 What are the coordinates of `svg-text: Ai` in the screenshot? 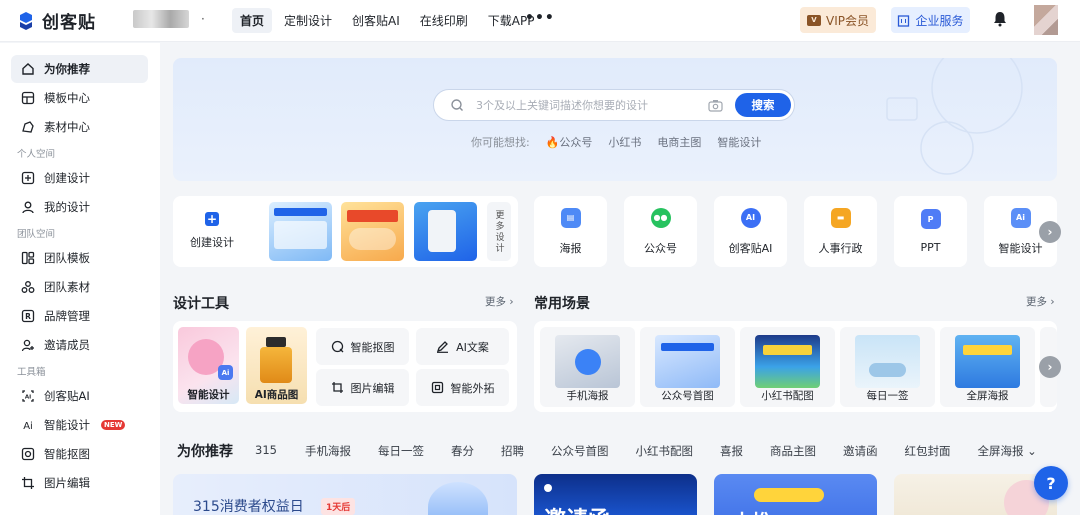 It's located at (28, 426).